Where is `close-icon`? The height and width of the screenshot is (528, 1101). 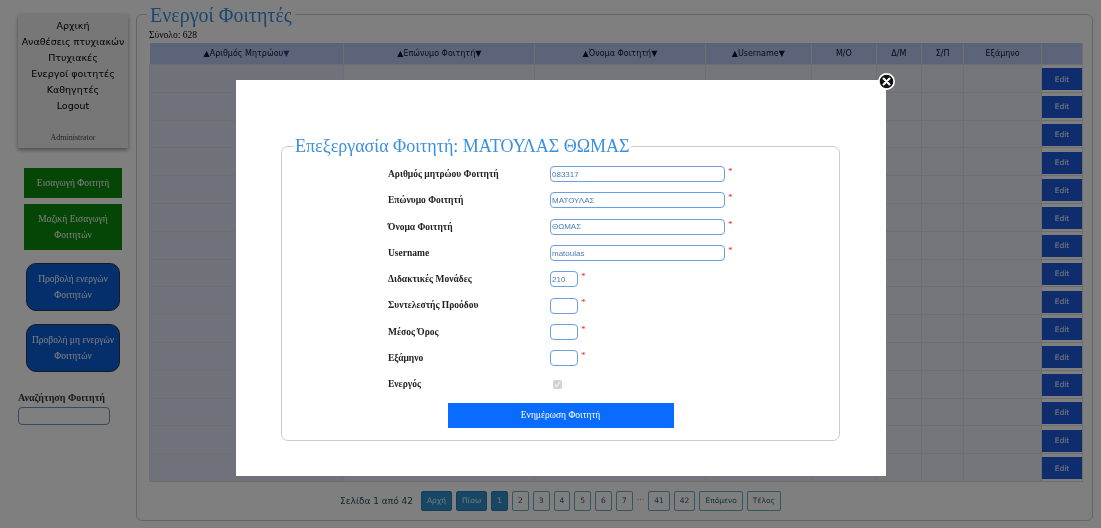 close-icon is located at coordinates (886, 81).